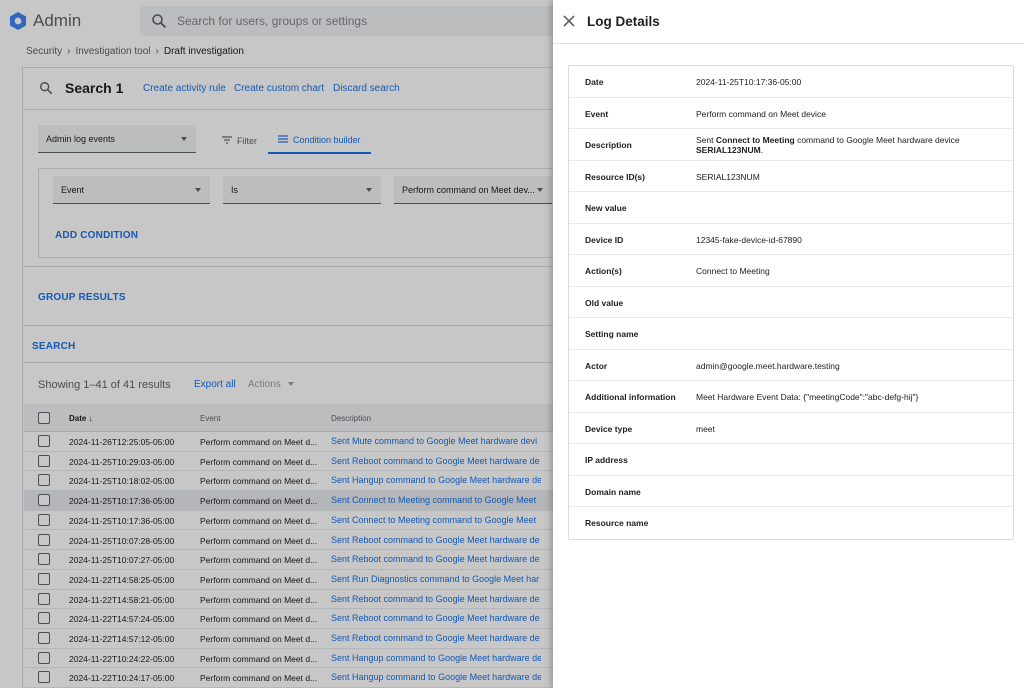 This screenshot has height=688, width=1024. Describe the element at coordinates (606, 460) in the screenshot. I see `detail-label: IP address` at that location.